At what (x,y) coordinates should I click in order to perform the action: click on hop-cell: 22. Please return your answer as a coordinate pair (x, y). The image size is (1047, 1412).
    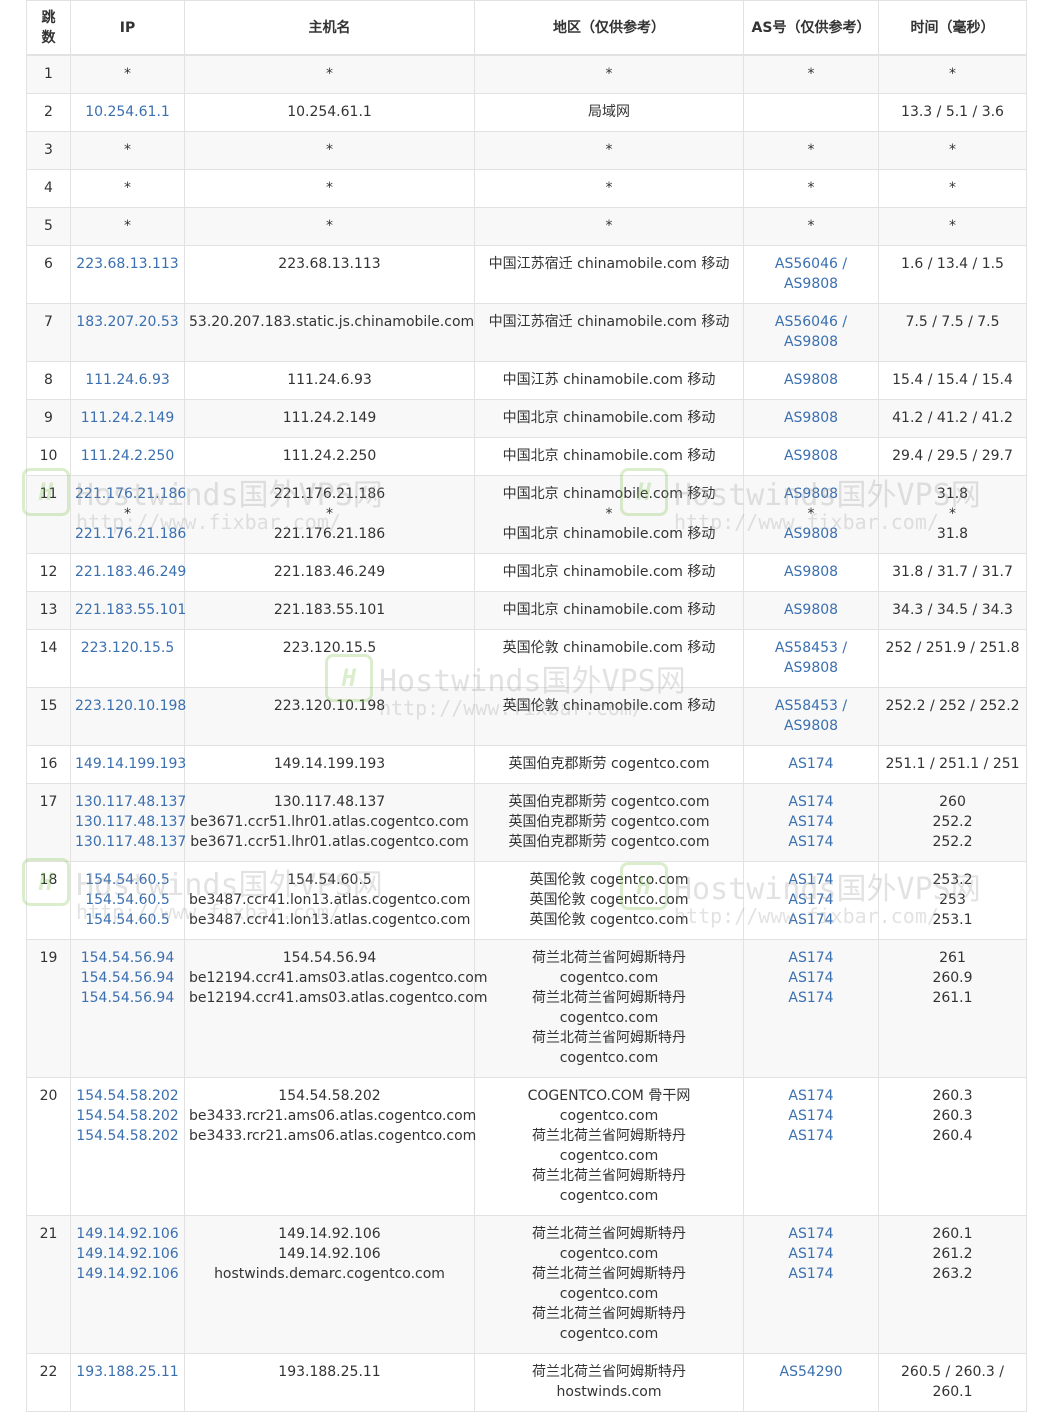
    Looking at the image, I should click on (48, 1382).